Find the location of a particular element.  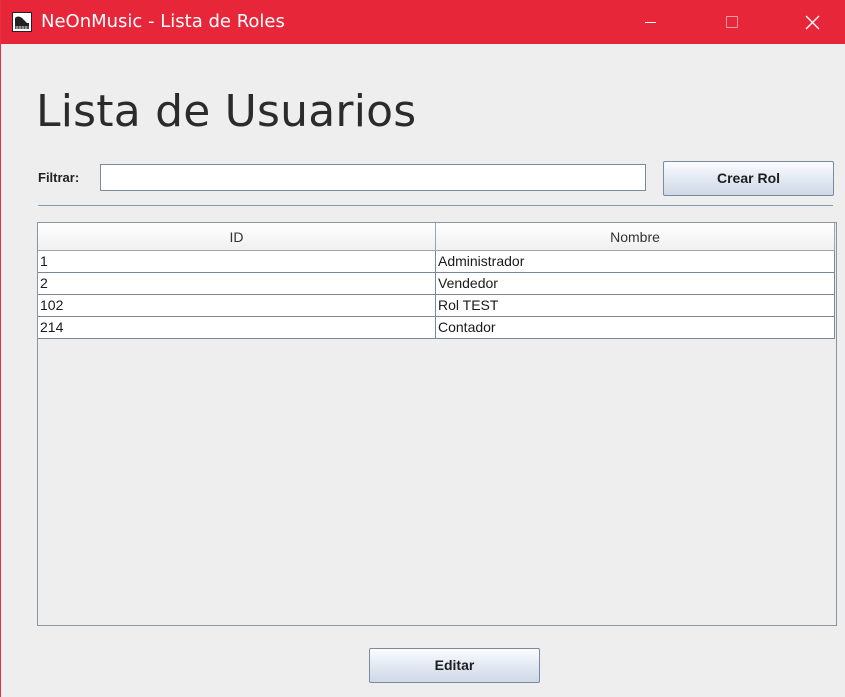

separator is located at coordinates (435, 205).